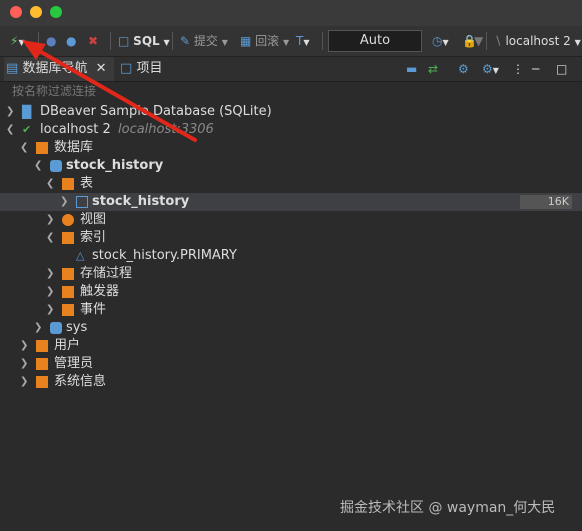 The height and width of the screenshot is (531, 582). Describe the element at coordinates (267, 41) in the screenshot. I see `rollback-label: 回滚` at that location.